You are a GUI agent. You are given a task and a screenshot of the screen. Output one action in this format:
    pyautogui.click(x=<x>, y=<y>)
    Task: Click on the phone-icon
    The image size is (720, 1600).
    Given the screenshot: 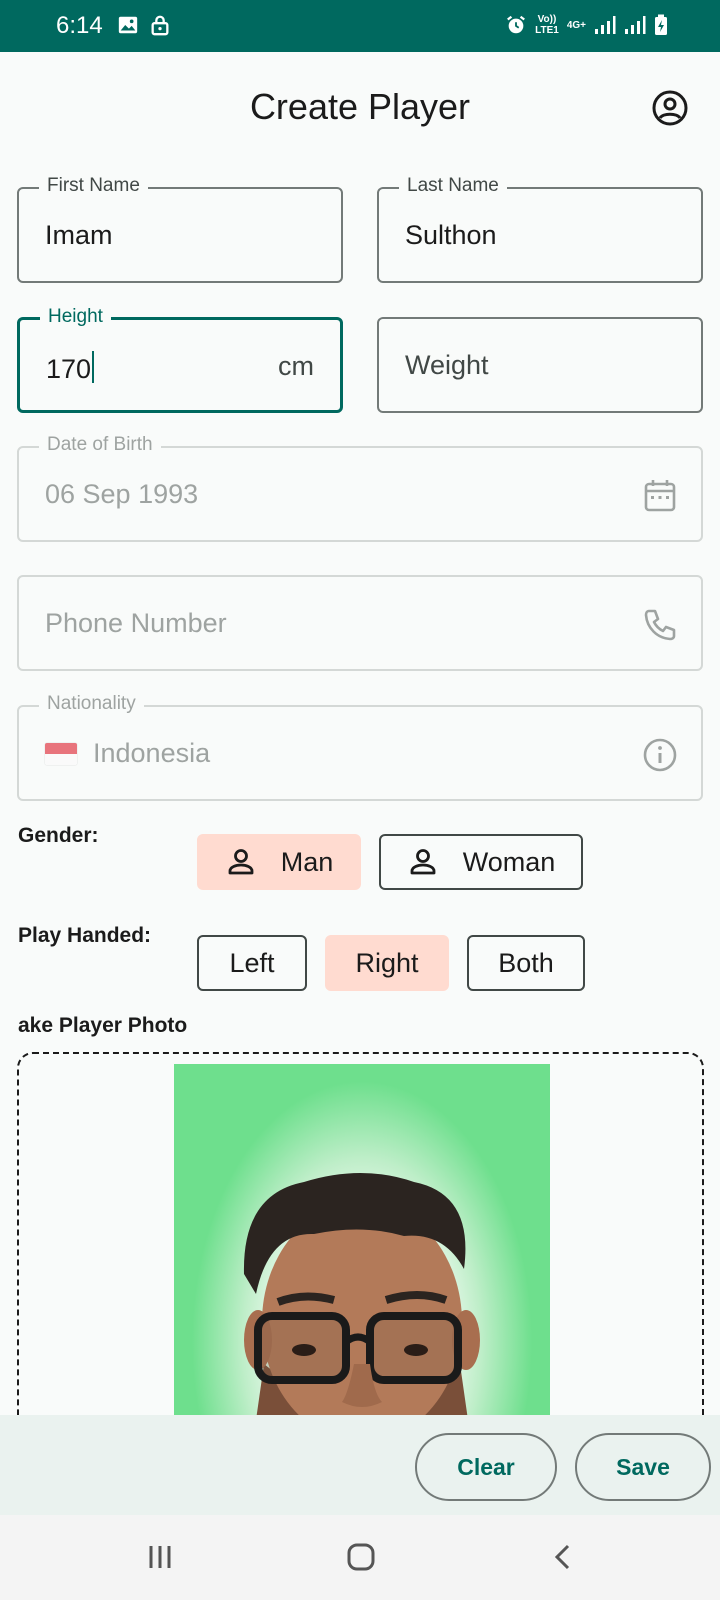 What is the action you would take?
    pyautogui.click(x=660, y=625)
    